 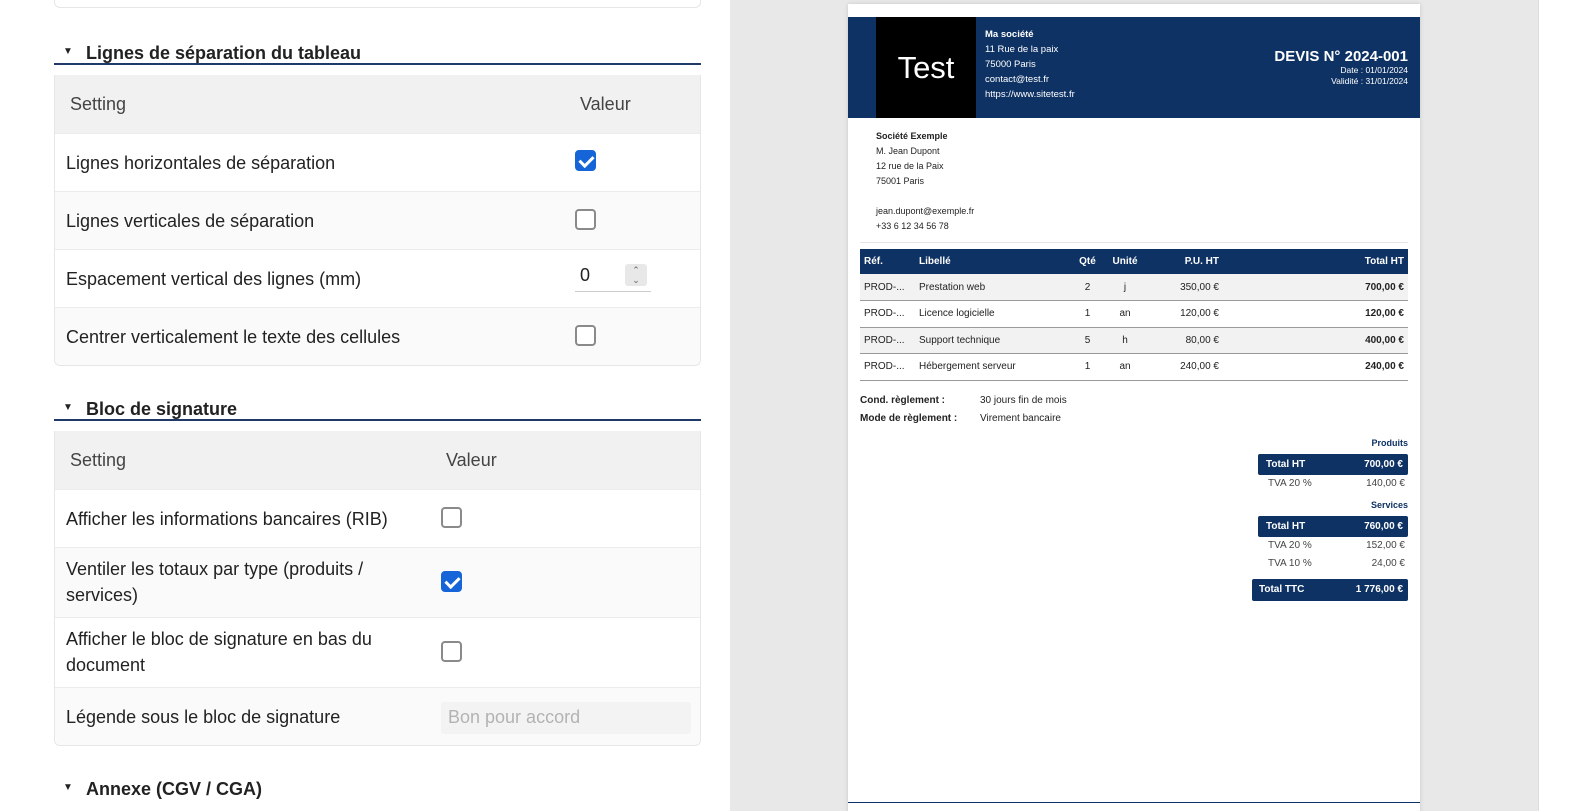 I want to click on group-title: Produits, so click(x=1389, y=443).